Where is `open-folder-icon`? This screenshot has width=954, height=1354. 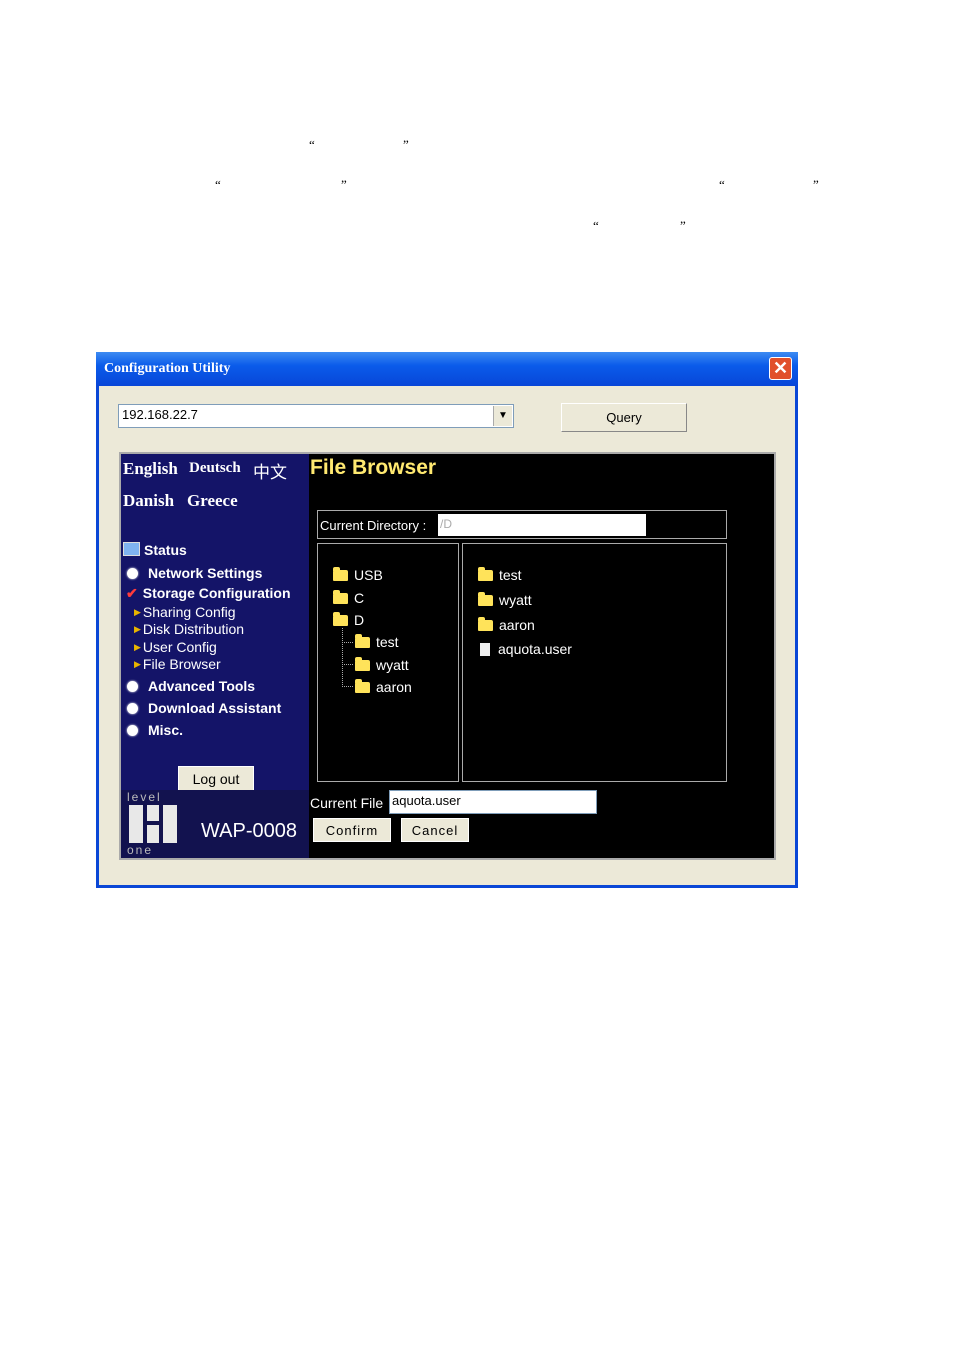 open-folder-icon is located at coordinates (340, 619).